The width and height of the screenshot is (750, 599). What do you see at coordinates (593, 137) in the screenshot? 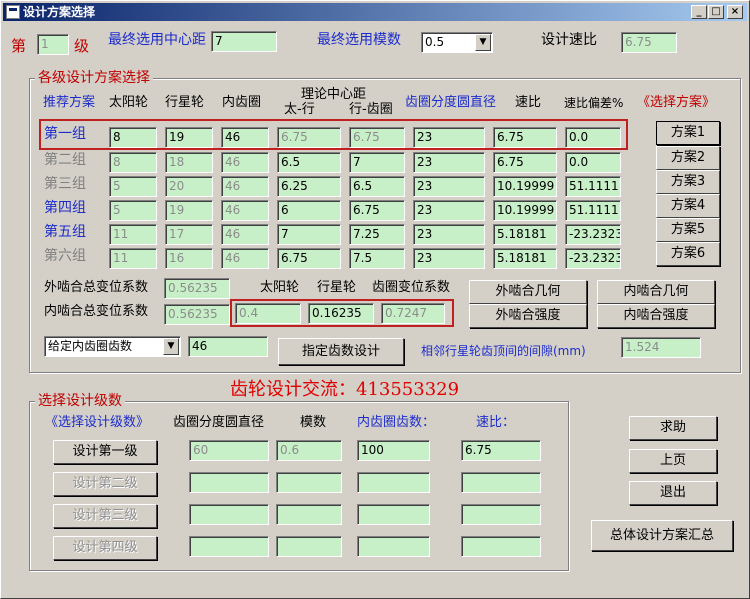
I see `row-1-ratio-error: 0.0` at bounding box center [593, 137].